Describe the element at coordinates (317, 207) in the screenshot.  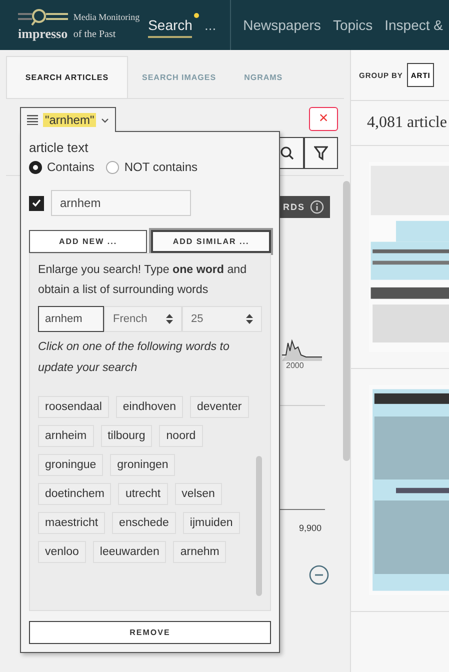
I see `info-icon` at that location.